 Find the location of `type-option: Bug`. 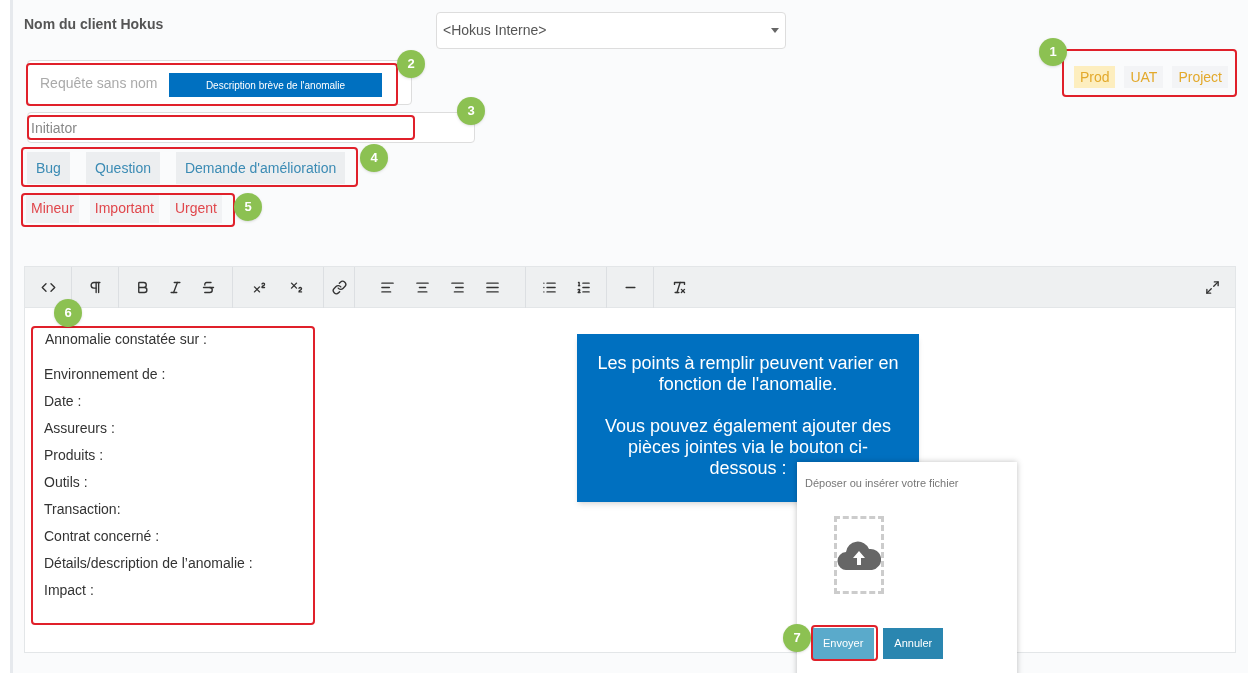

type-option: Bug is located at coordinates (48, 168).